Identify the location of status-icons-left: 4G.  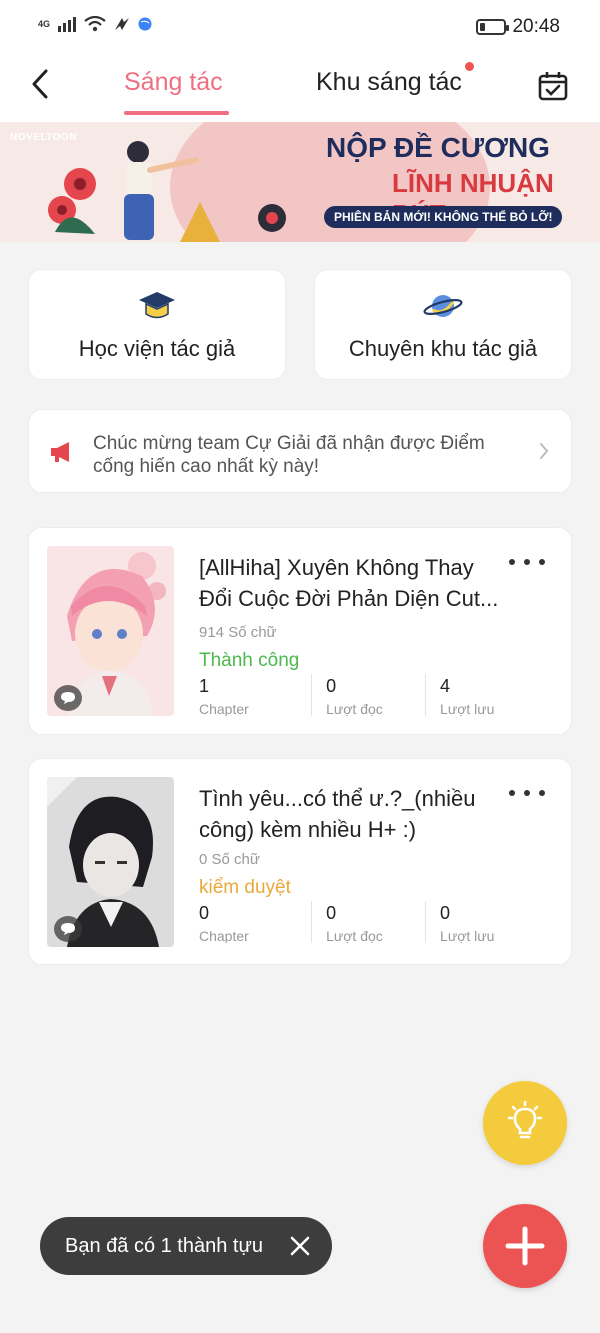
(95, 24).